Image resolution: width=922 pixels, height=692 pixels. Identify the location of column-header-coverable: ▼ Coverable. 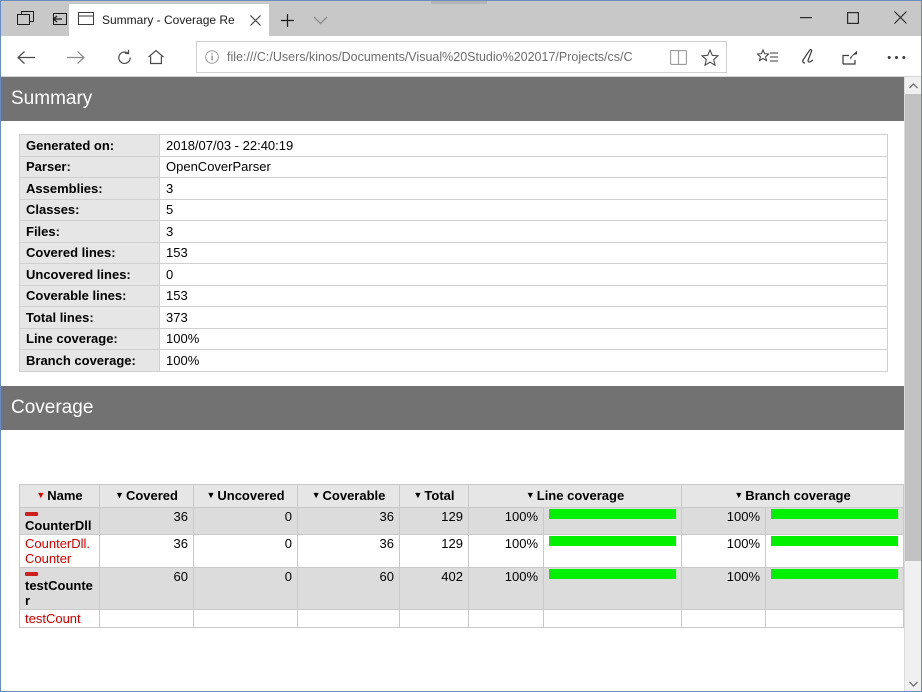
(348, 495).